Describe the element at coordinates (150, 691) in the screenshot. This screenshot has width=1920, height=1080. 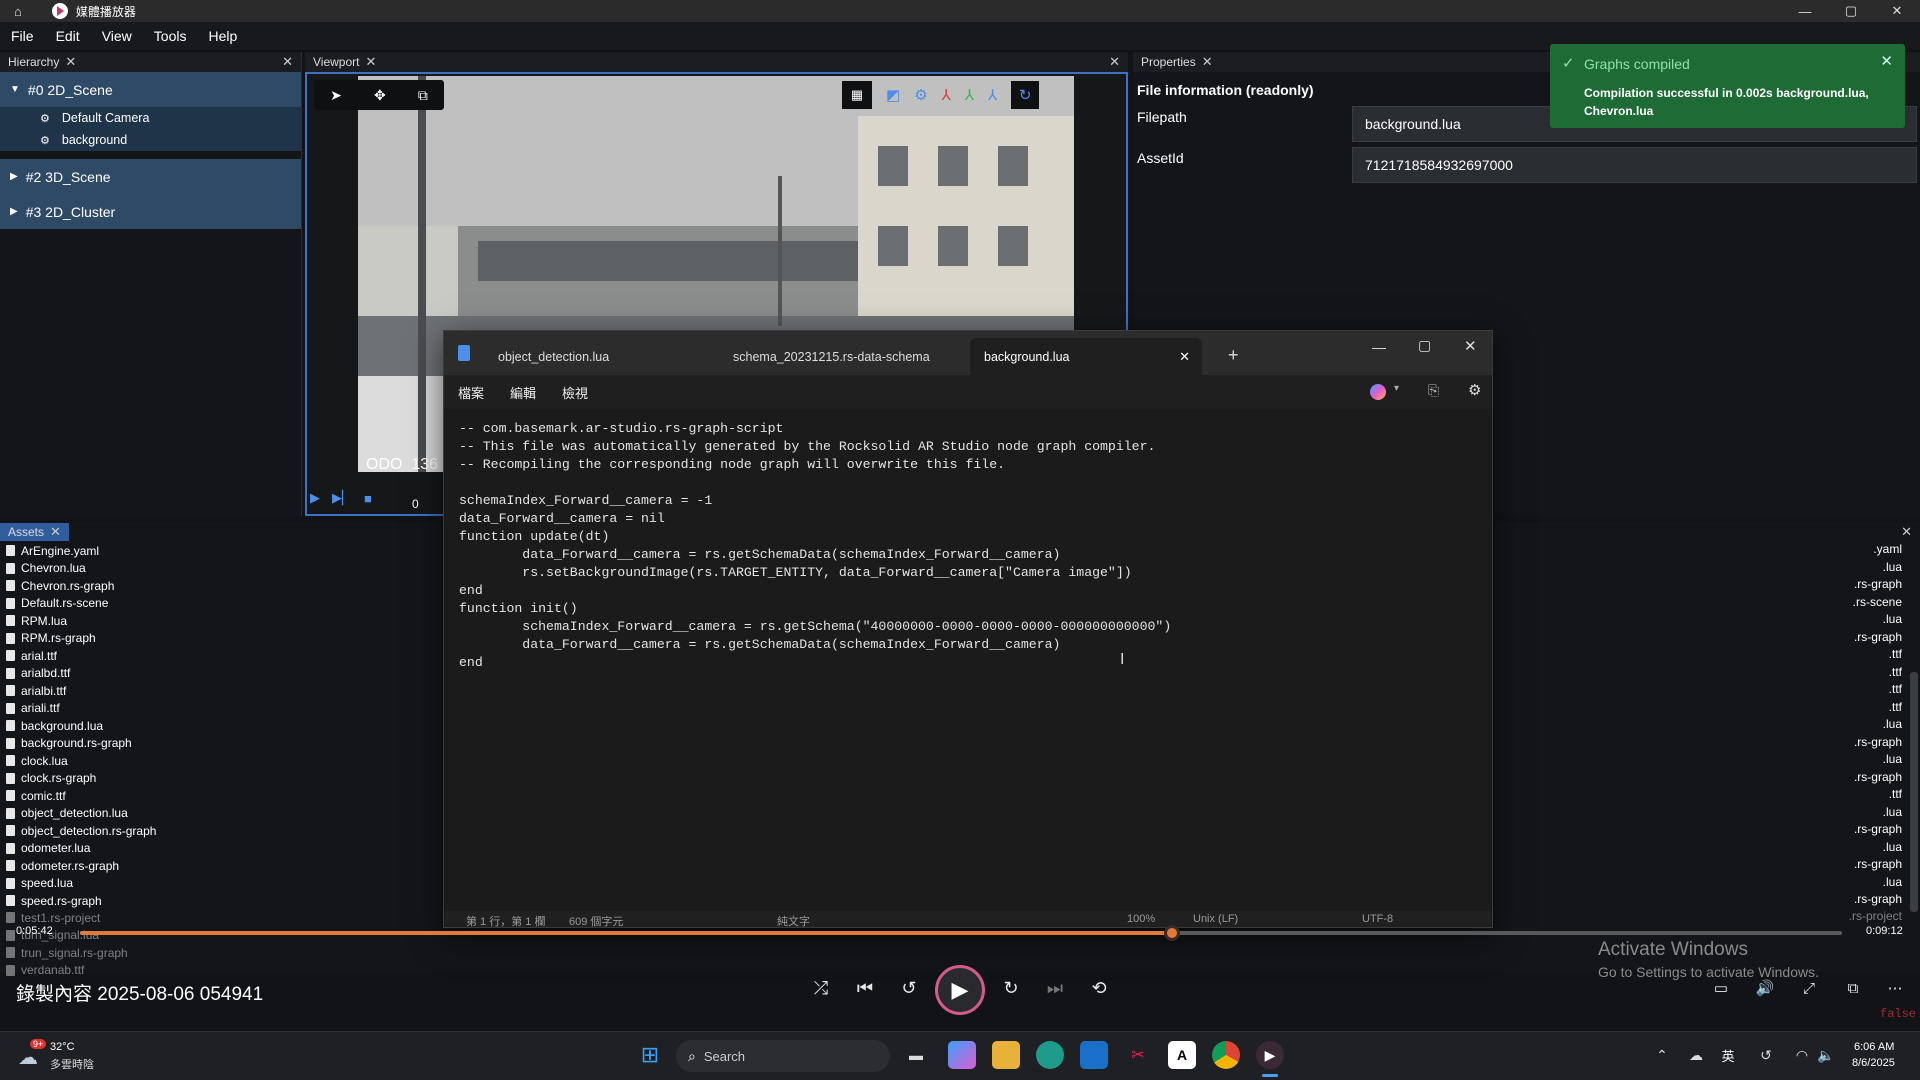
I see `asset-row: arialbi.ttf` at that location.